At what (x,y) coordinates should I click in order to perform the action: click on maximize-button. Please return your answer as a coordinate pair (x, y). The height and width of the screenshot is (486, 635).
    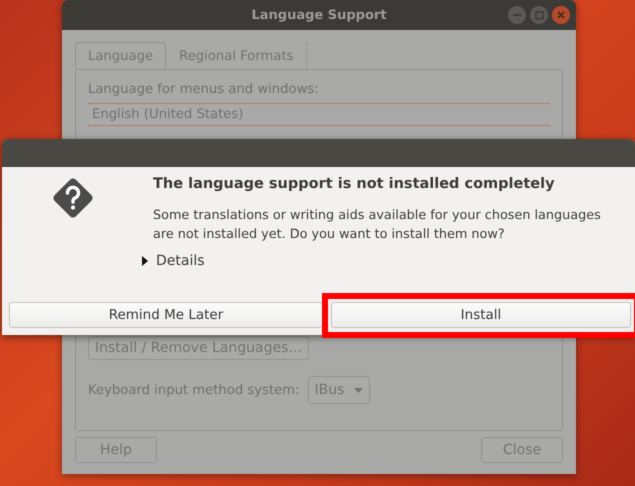
    Looking at the image, I should click on (539, 15).